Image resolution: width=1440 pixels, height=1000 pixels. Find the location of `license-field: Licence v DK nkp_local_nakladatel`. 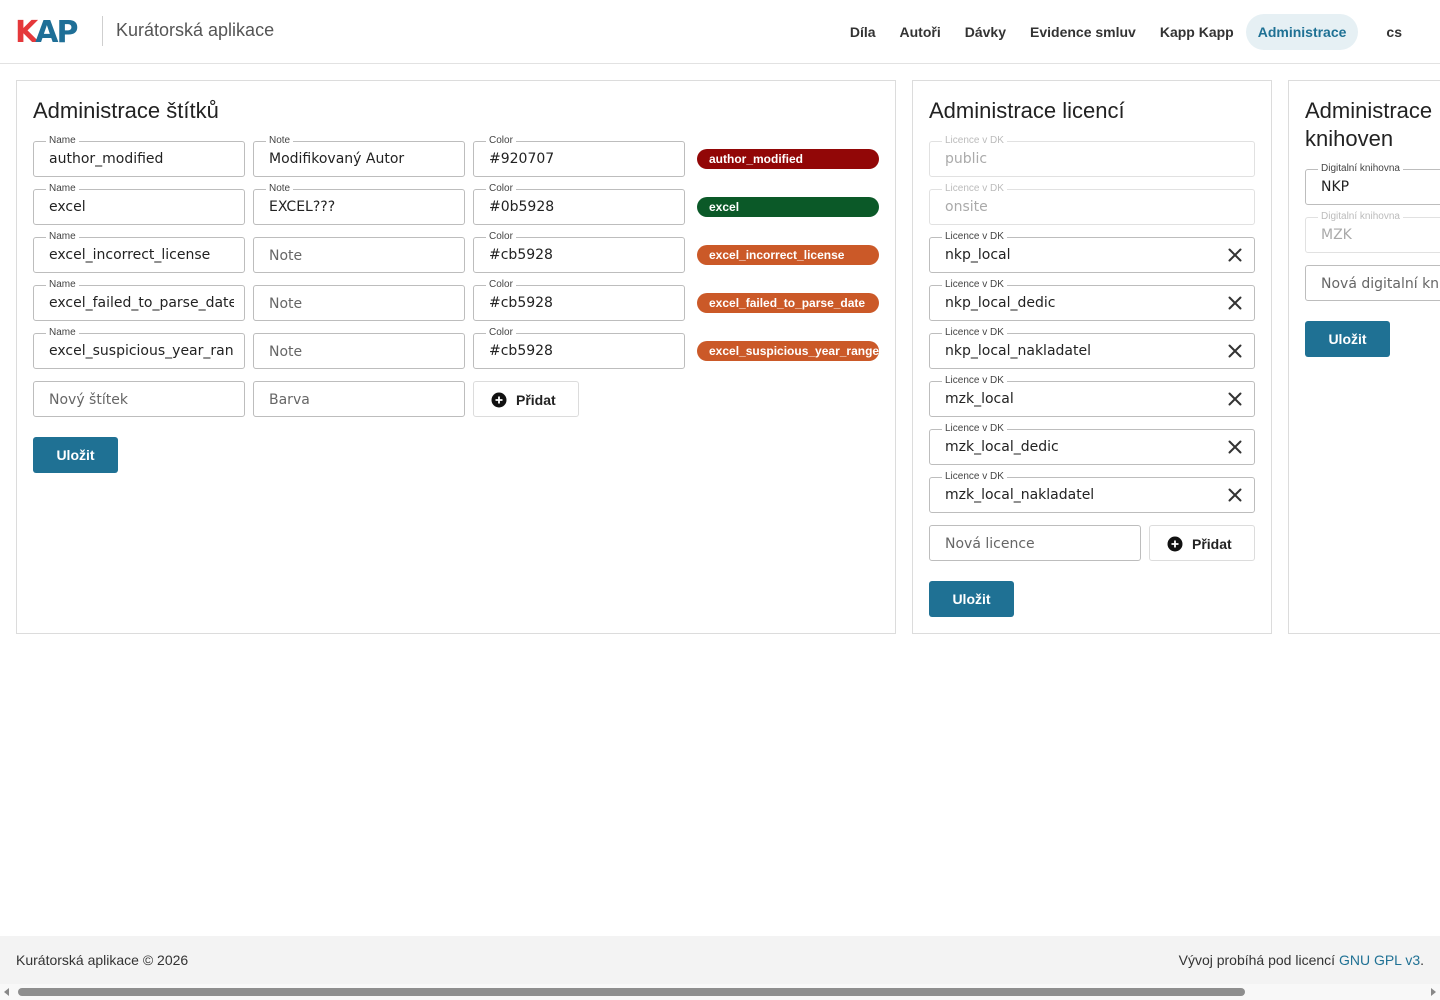

license-field: Licence v DK nkp_local_nakladatel is located at coordinates (1092, 347).